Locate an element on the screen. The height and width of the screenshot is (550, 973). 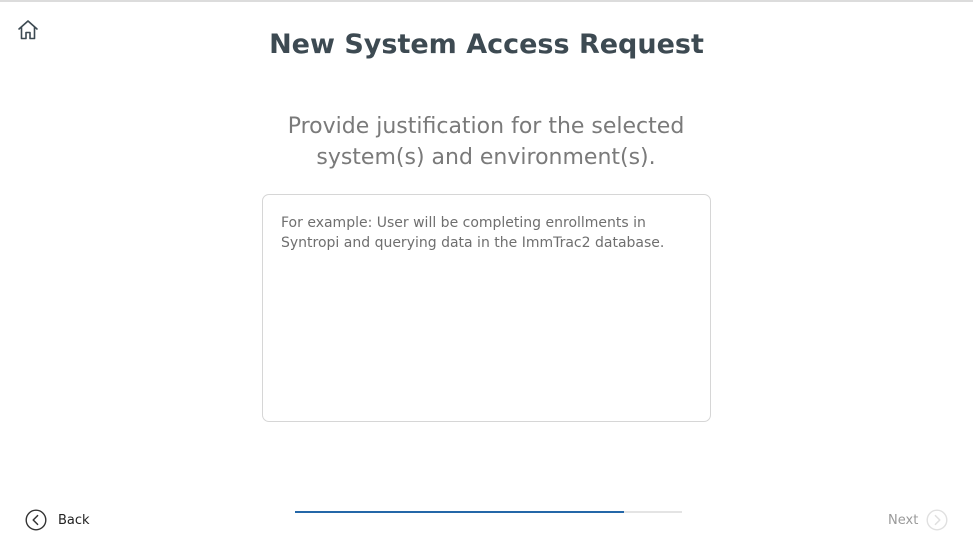
next-button: Next is located at coordinates (918, 520).